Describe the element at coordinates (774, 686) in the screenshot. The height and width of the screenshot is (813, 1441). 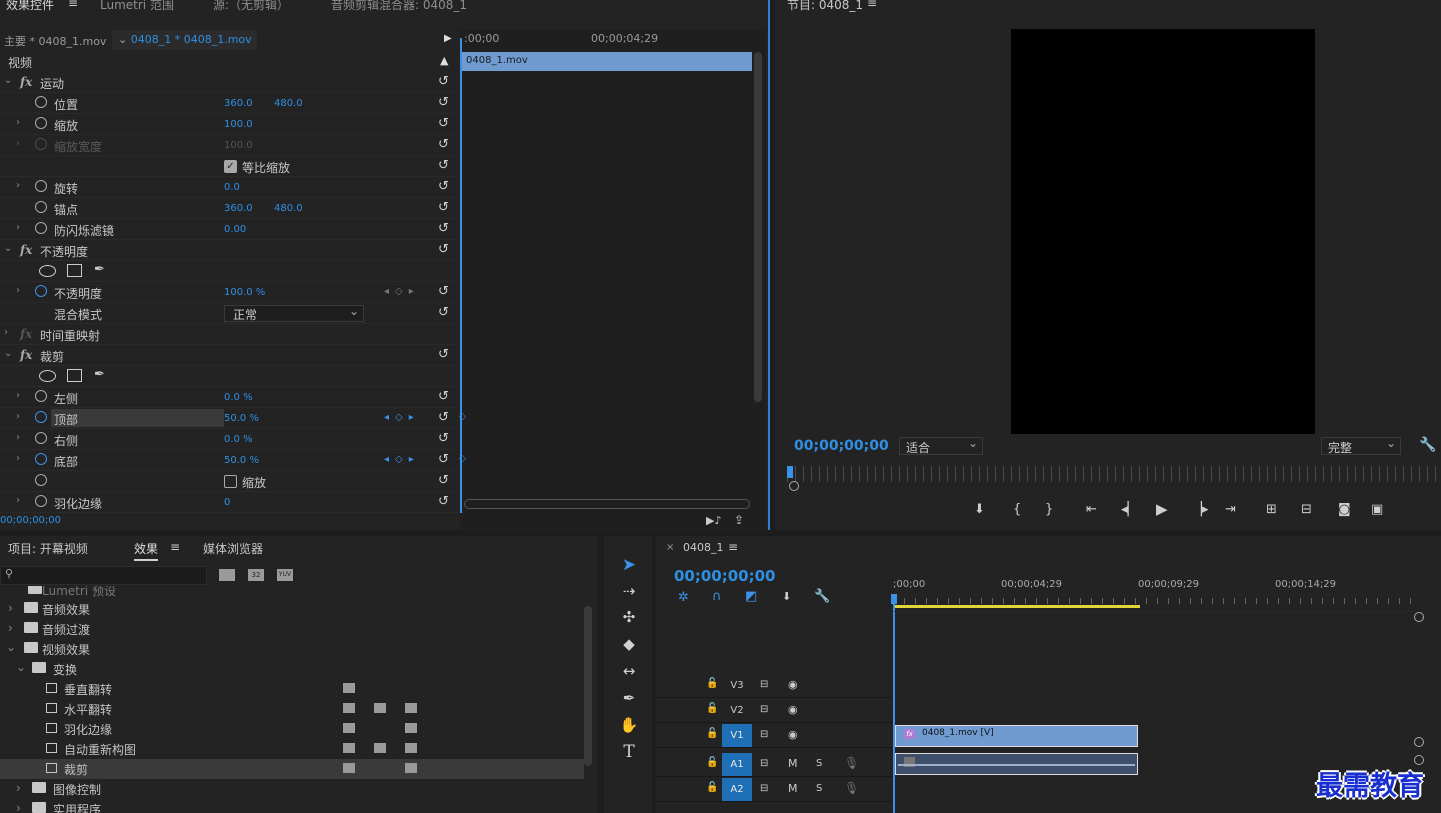
I see `track-header-v3: 🔓 V3 ⊟ ◉` at that location.